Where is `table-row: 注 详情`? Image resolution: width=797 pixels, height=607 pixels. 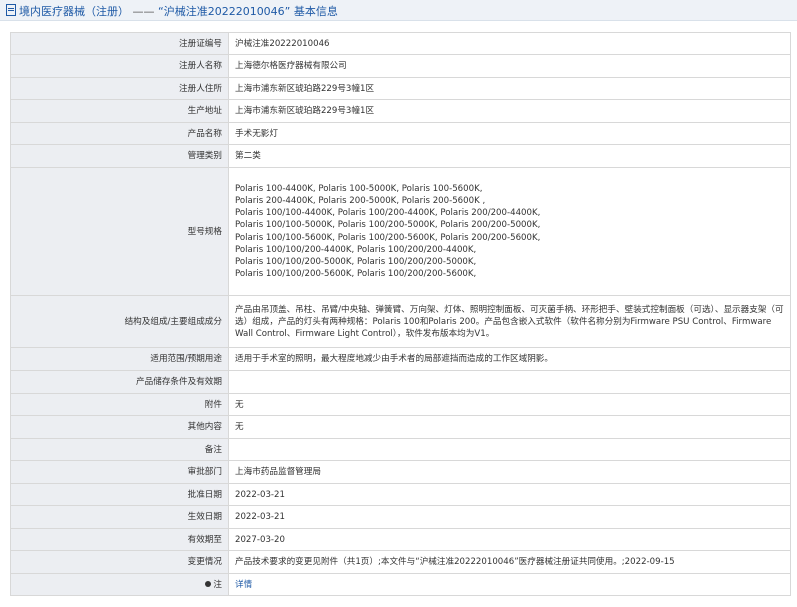
table-row: 注 详情 is located at coordinates (400, 584).